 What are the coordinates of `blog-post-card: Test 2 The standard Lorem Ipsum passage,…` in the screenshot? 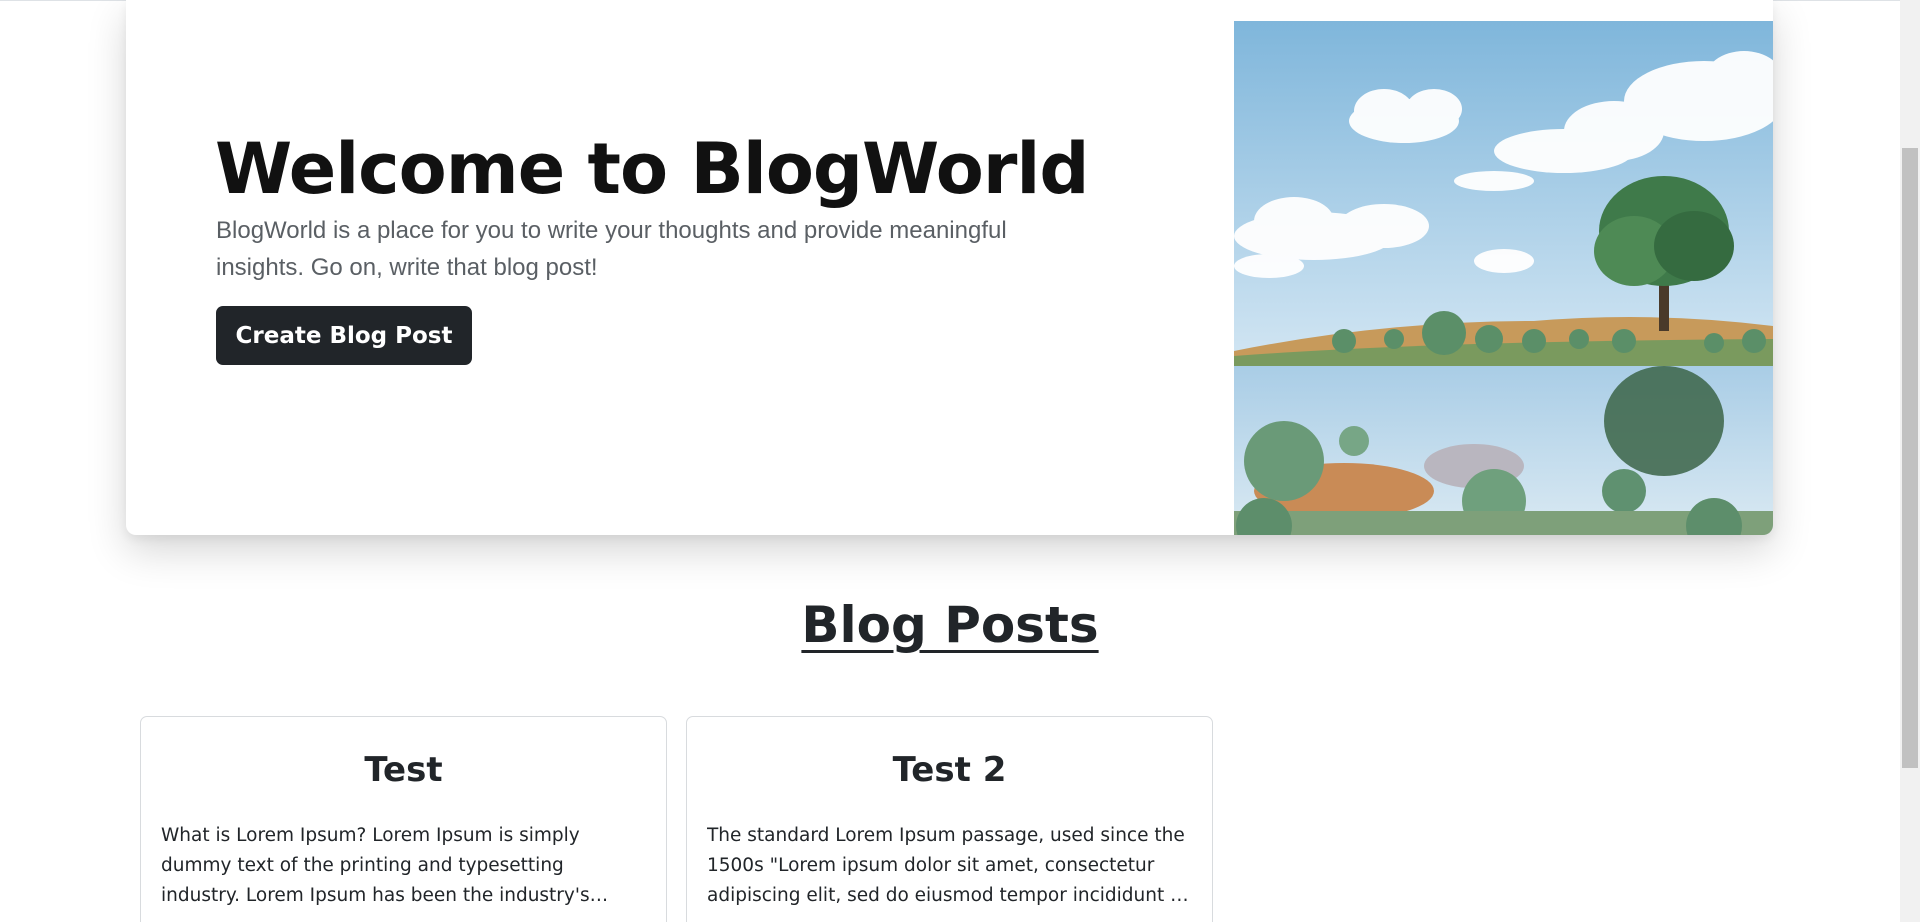 It's located at (949, 819).